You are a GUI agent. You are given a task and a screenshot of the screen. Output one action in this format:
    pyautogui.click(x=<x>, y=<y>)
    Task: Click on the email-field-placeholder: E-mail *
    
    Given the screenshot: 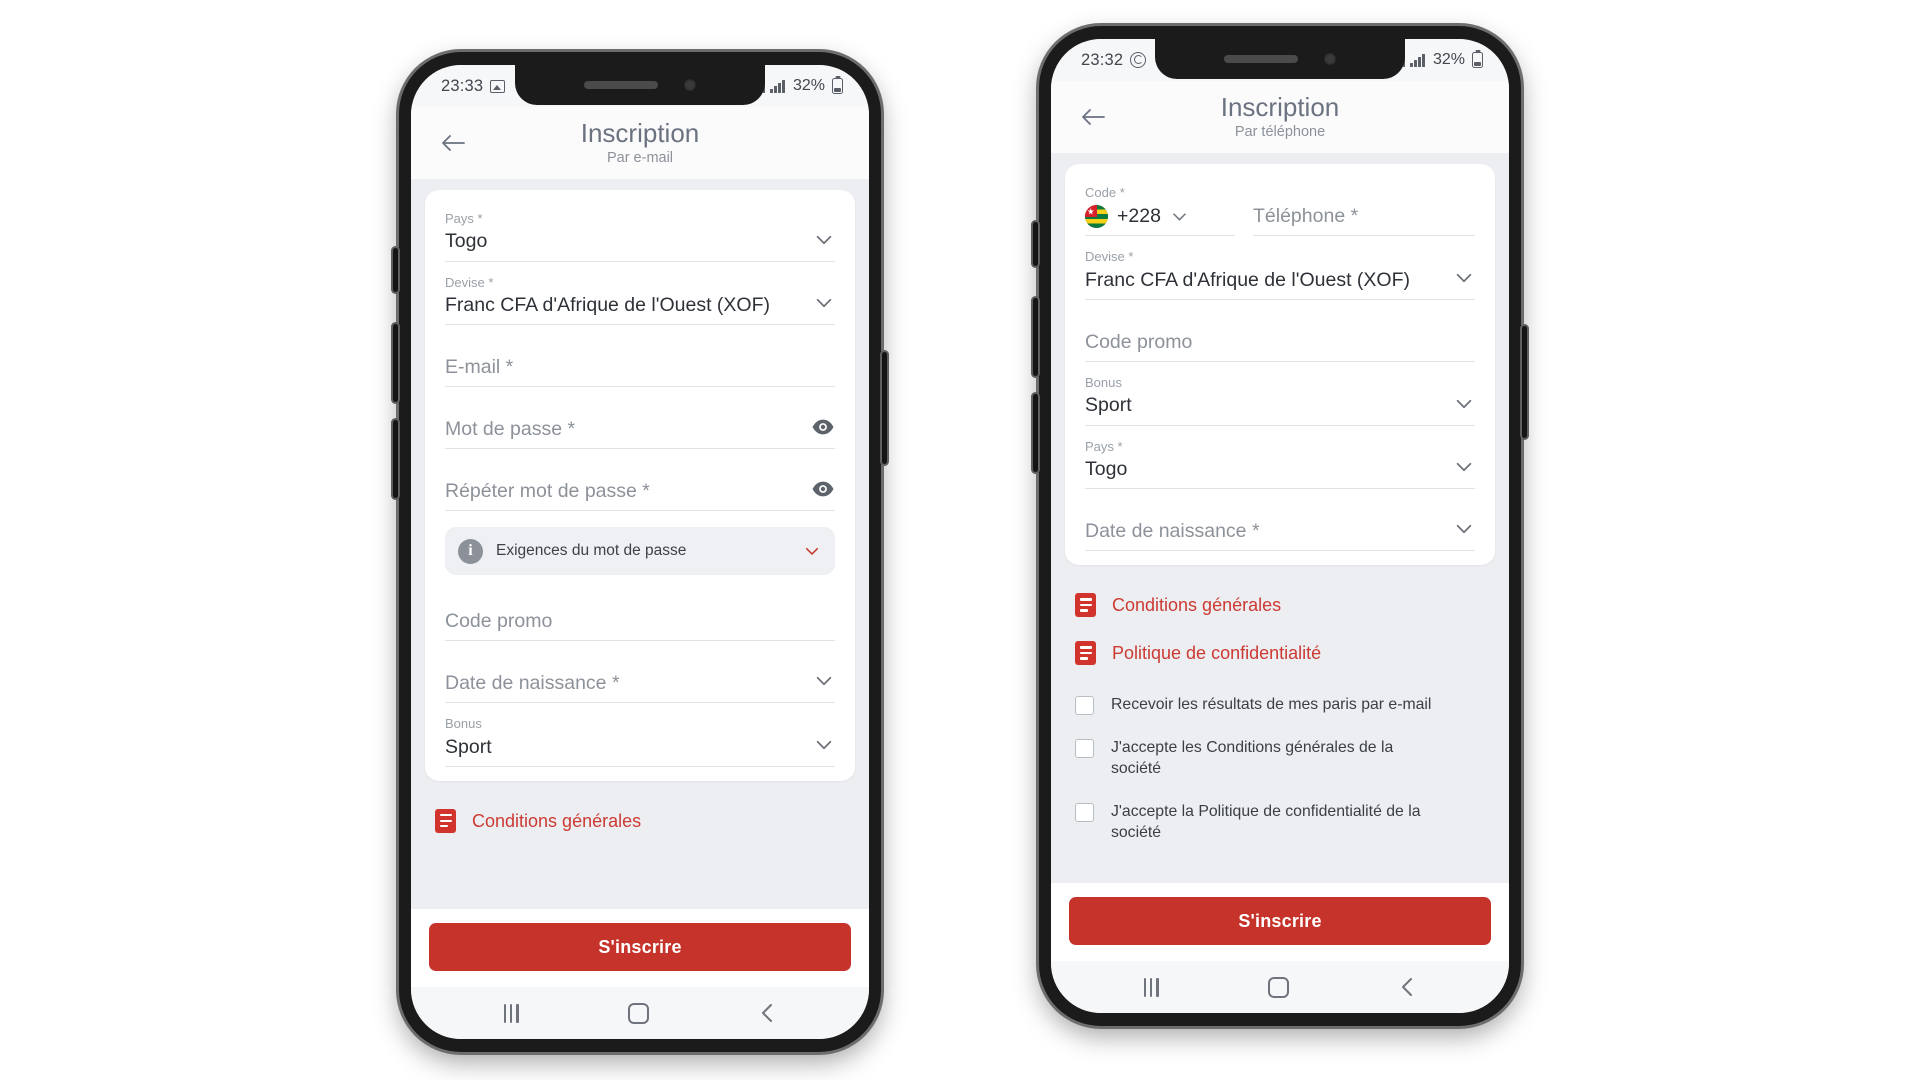 What is the action you would take?
    pyautogui.click(x=479, y=366)
    